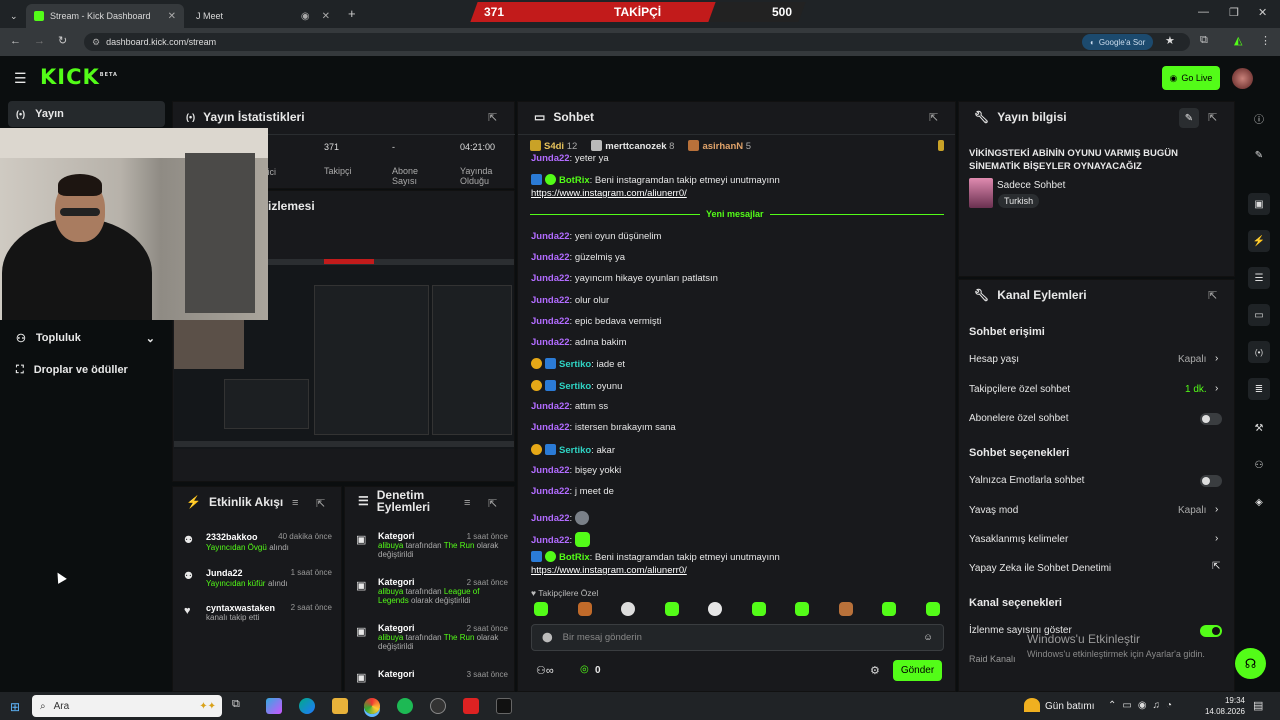  I want to click on browser-menu-icon: ⋮, so click(1265, 40).